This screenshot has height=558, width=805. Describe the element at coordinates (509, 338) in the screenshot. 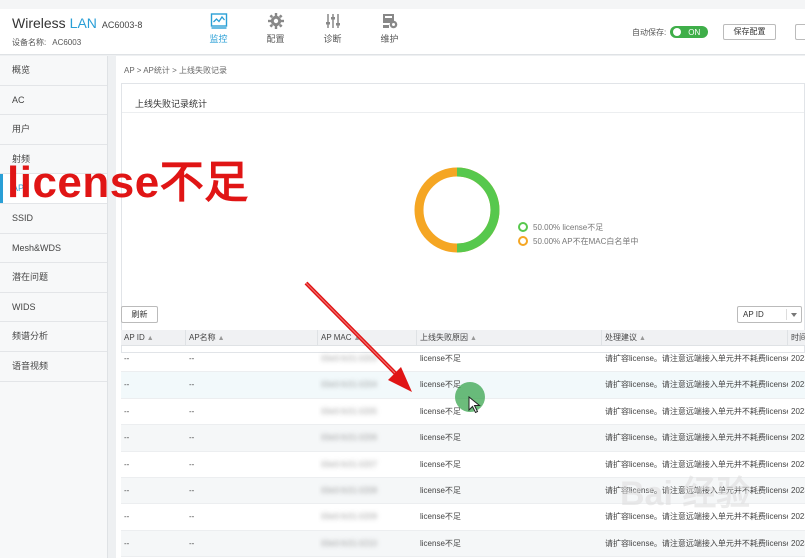

I see `col-fail-reason: 上线失败原因 ▲` at that location.